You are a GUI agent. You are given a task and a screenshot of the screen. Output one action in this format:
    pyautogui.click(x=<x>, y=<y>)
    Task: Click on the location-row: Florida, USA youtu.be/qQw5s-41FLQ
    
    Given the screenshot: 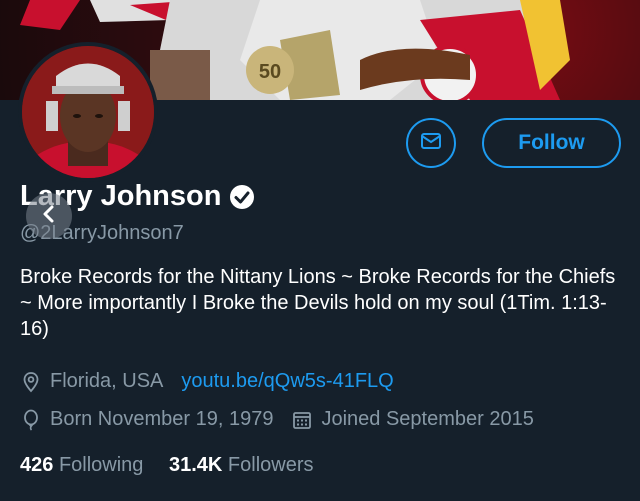 What is the action you would take?
    pyautogui.click(x=207, y=381)
    